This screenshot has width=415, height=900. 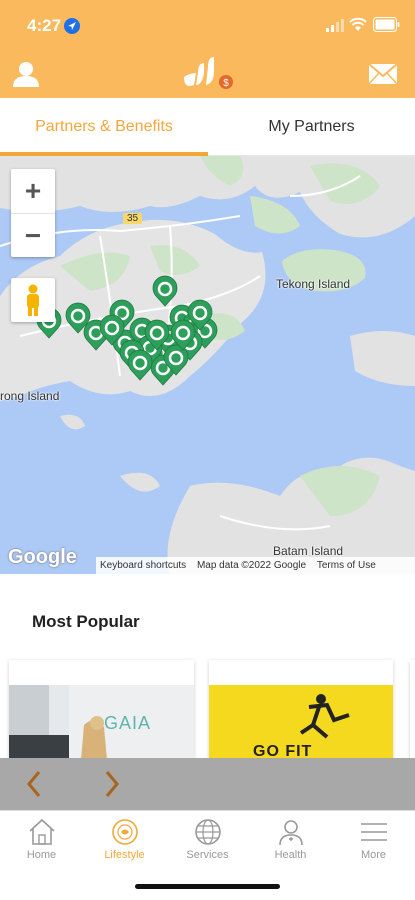 I want to click on lifestyle-icon, so click(x=125, y=832).